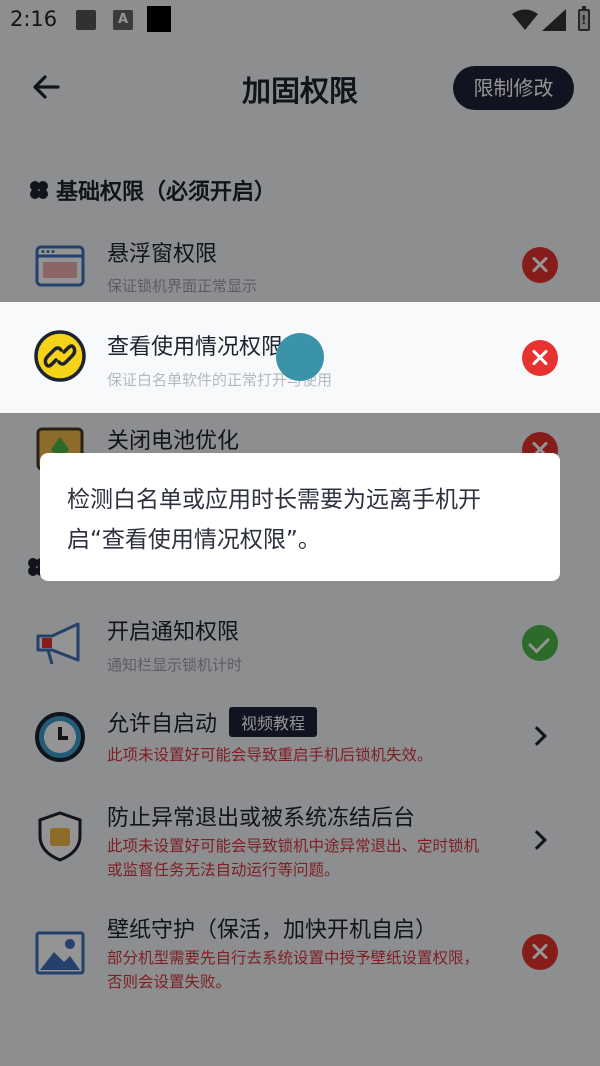  Describe the element at coordinates (274, 520) in the screenshot. I see `guide-tooltip-text: 检测白名单或应用时长需要为远离手机开启“查看使用情况权限”。` at that location.